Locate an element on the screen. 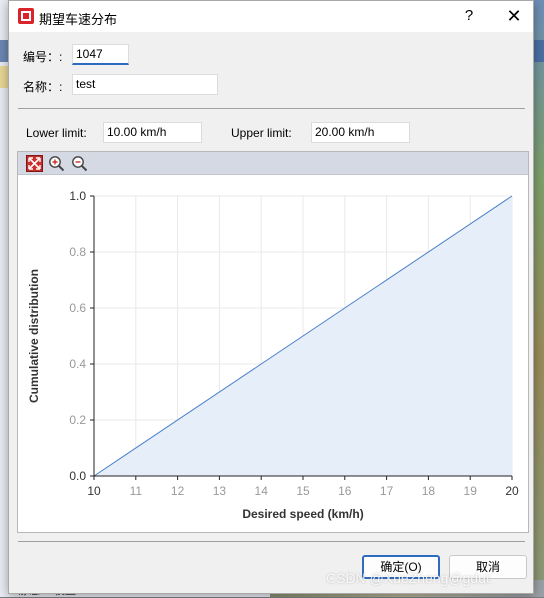 Image resolution: width=544 pixels, height=598 pixels. name-label: 名称：: is located at coordinates (43, 87).